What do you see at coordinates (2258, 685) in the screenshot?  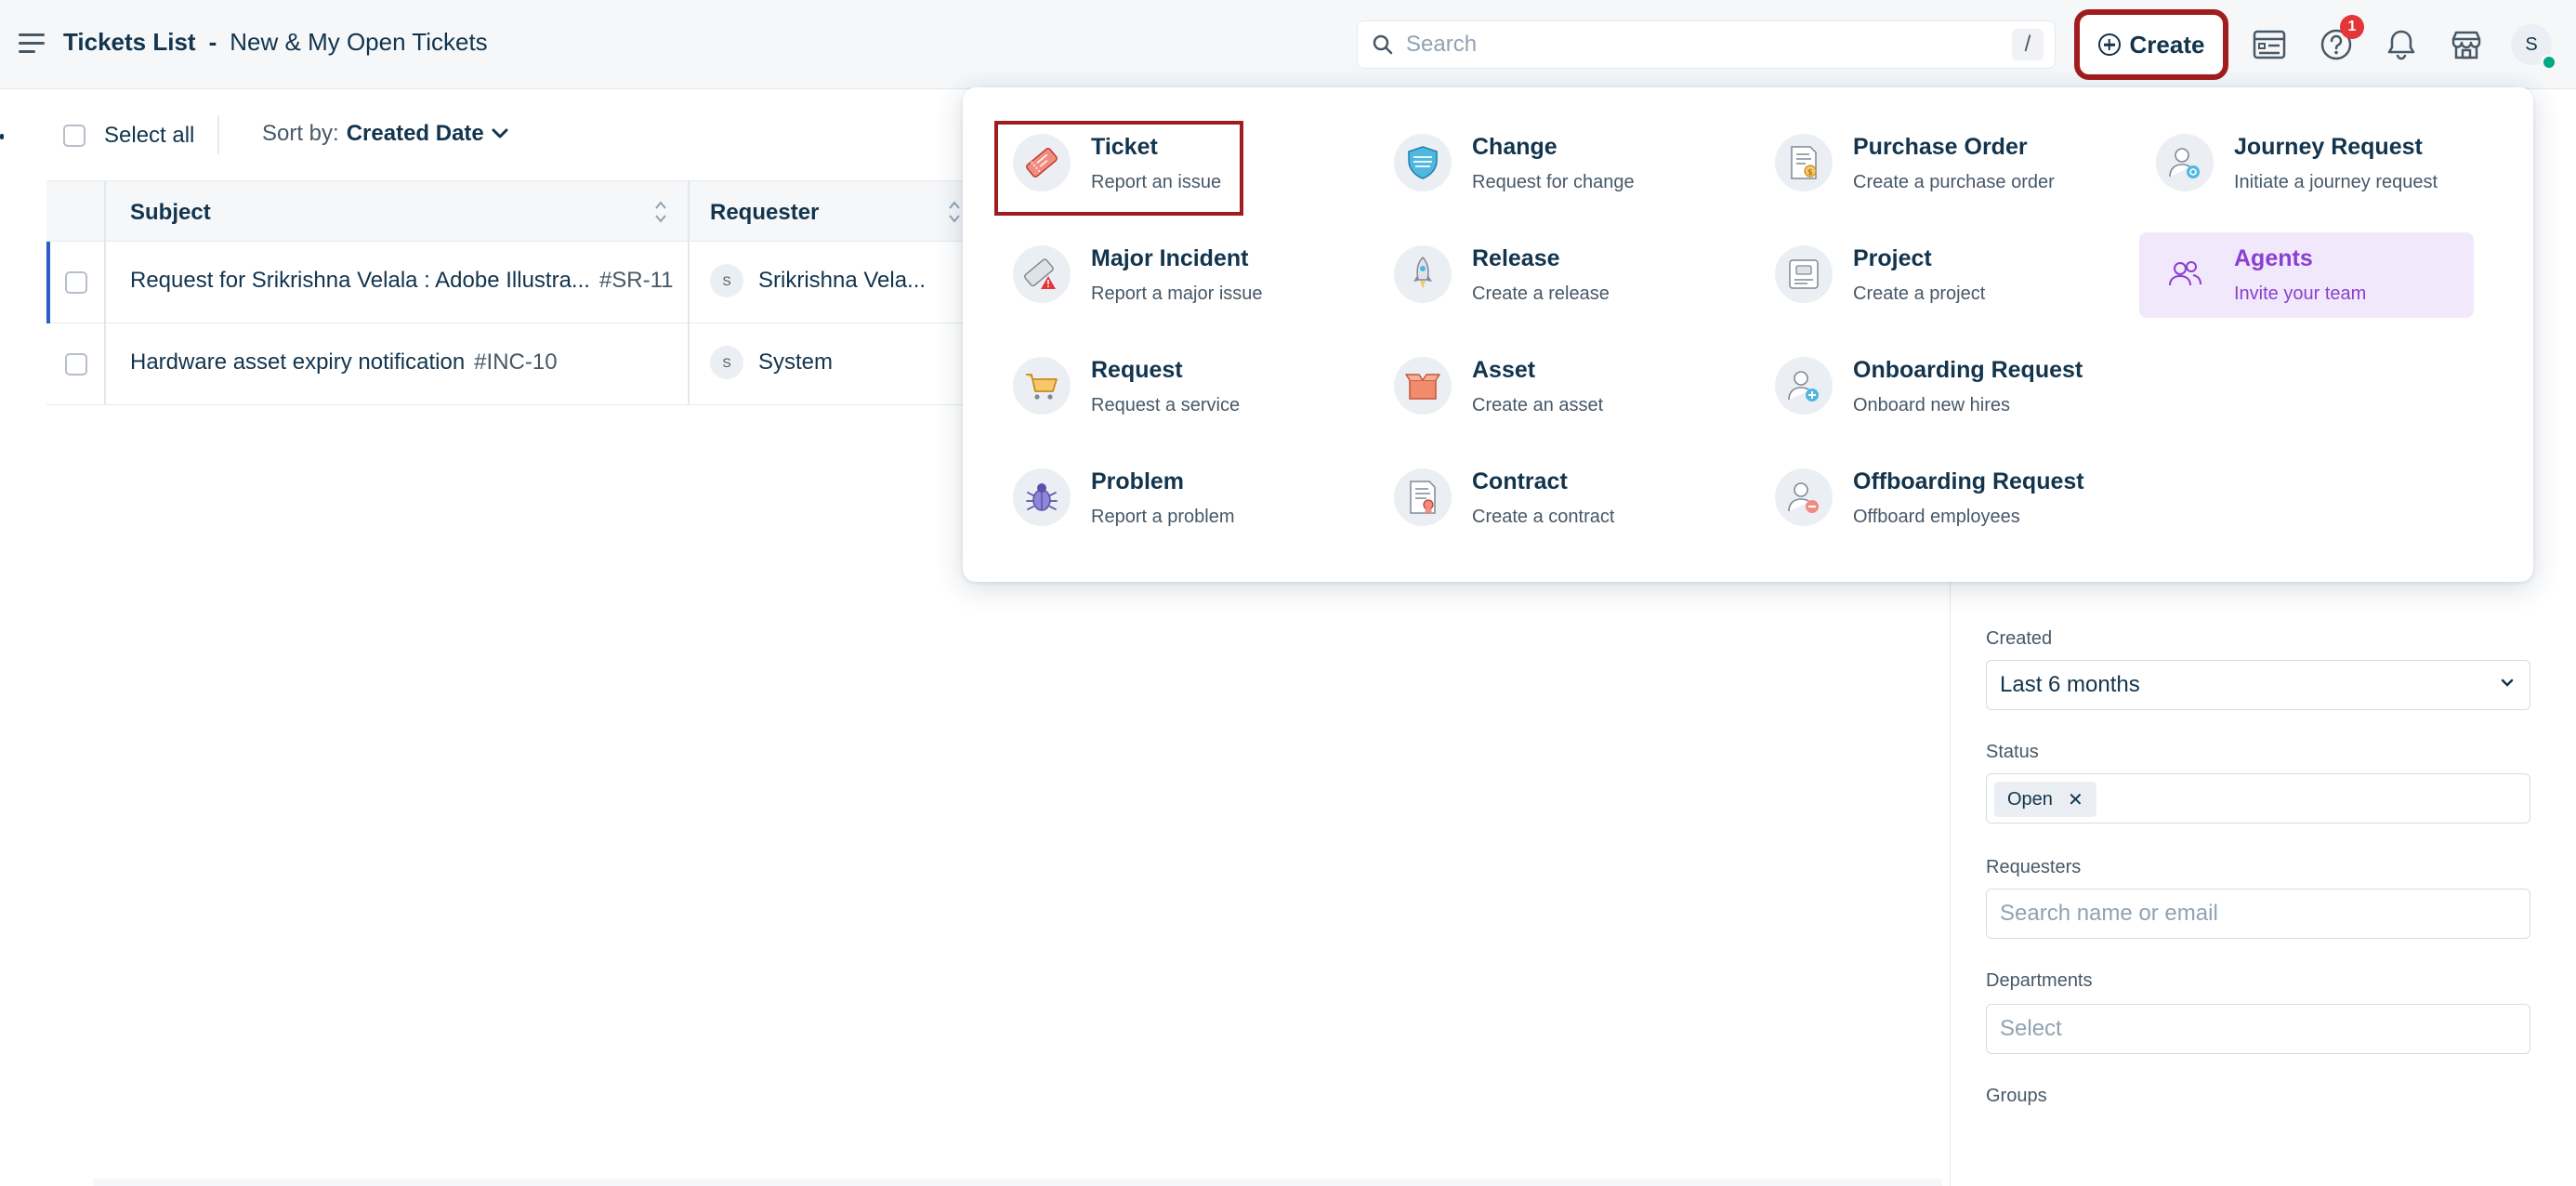 I see `created-dropdown: Last 6 months` at bounding box center [2258, 685].